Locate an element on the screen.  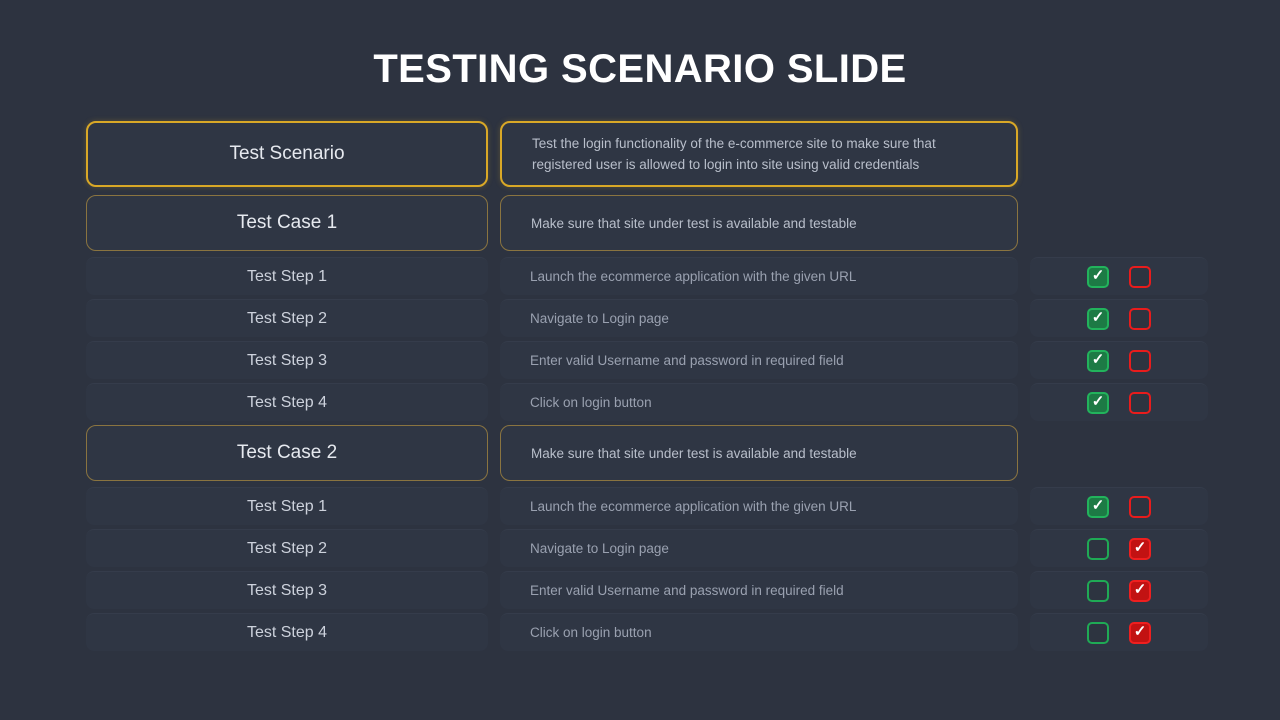
scenario-label-cell: Test Scenario is located at coordinates (287, 154).